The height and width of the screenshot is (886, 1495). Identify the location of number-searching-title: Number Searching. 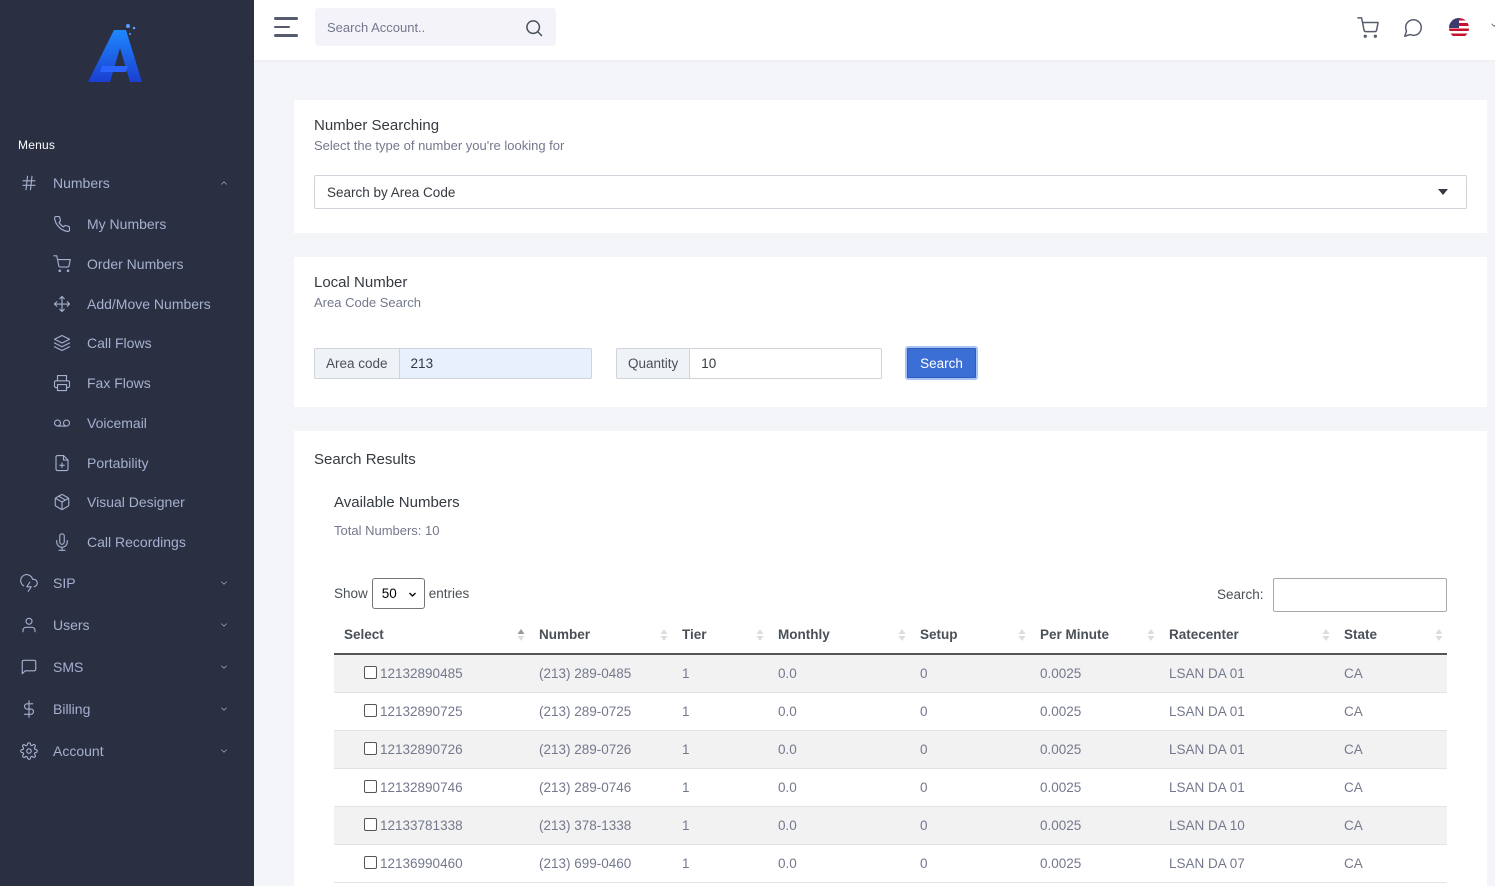
(377, 125).